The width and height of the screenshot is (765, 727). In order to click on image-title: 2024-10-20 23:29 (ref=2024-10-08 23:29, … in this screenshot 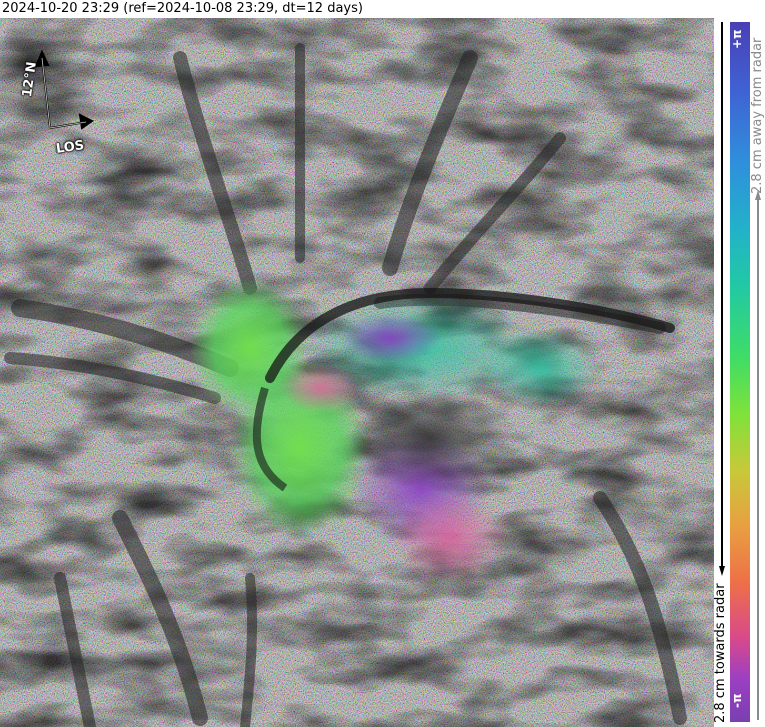, I will do `click(182, 8)`.